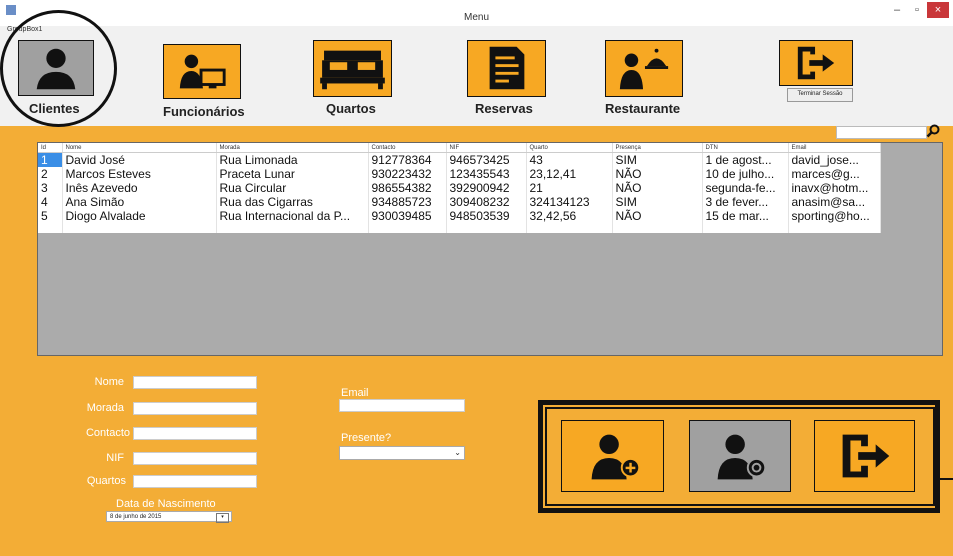  What do you see at coordinates (58, 68) in the screenshot?
I see `selection-circle` at bounding box center [58, 68].